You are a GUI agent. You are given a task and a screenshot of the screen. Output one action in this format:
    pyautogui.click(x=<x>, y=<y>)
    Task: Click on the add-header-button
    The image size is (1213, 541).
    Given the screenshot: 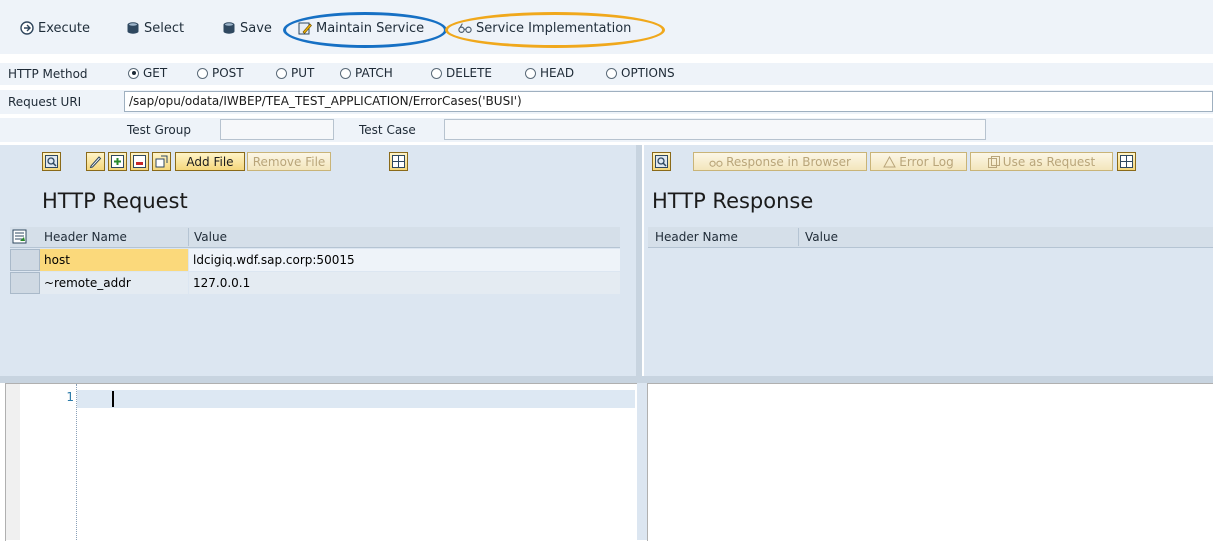 What is the action you would take?
    pyautogui.click(x=161, y=161)
    